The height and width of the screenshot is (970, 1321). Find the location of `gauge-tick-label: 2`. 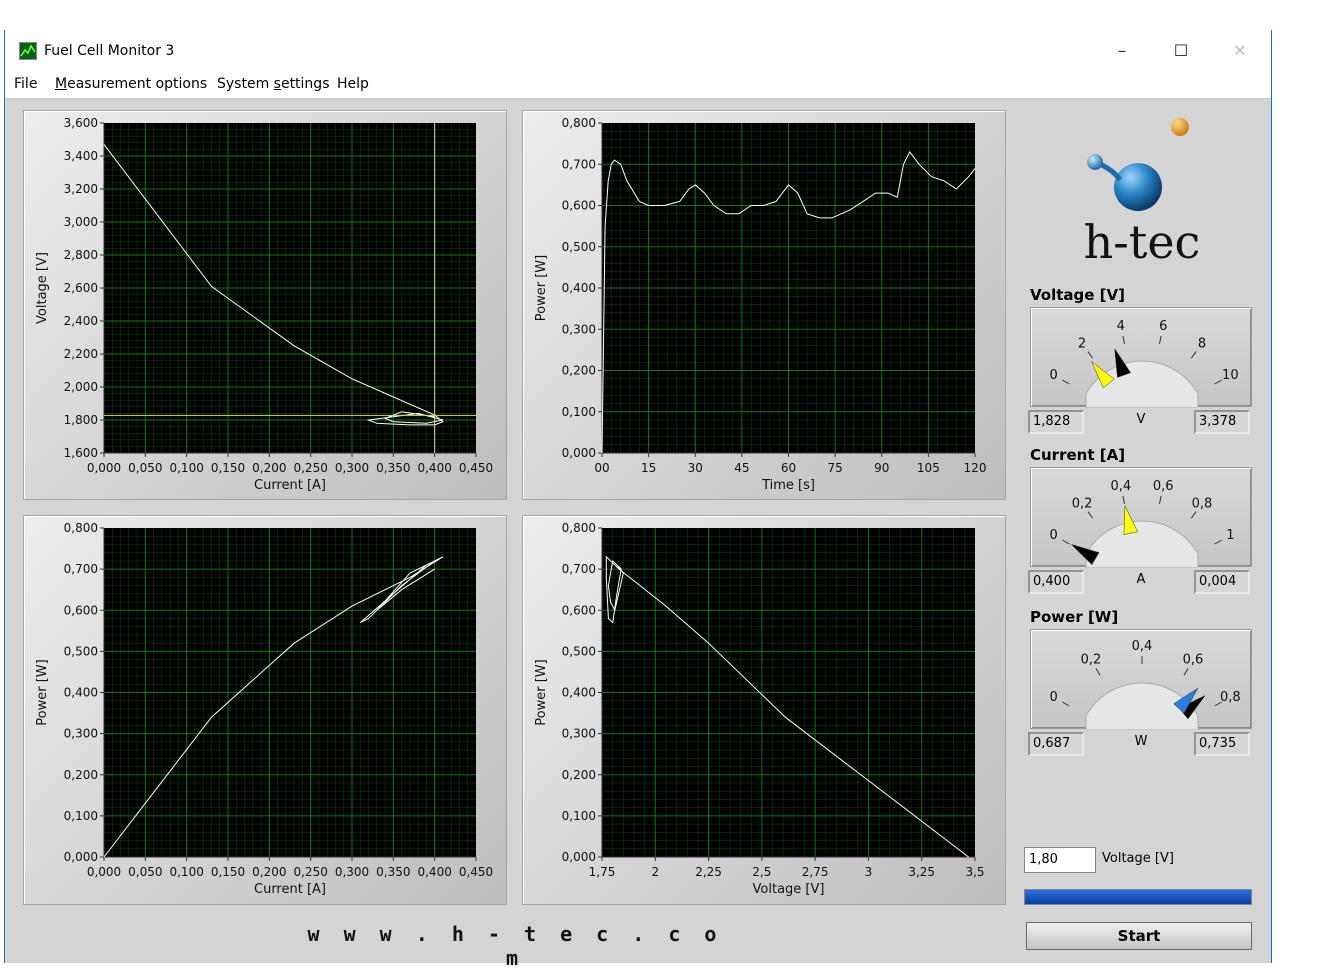

gauge-tick-label: 2 is located at coordinates (1082, 343).